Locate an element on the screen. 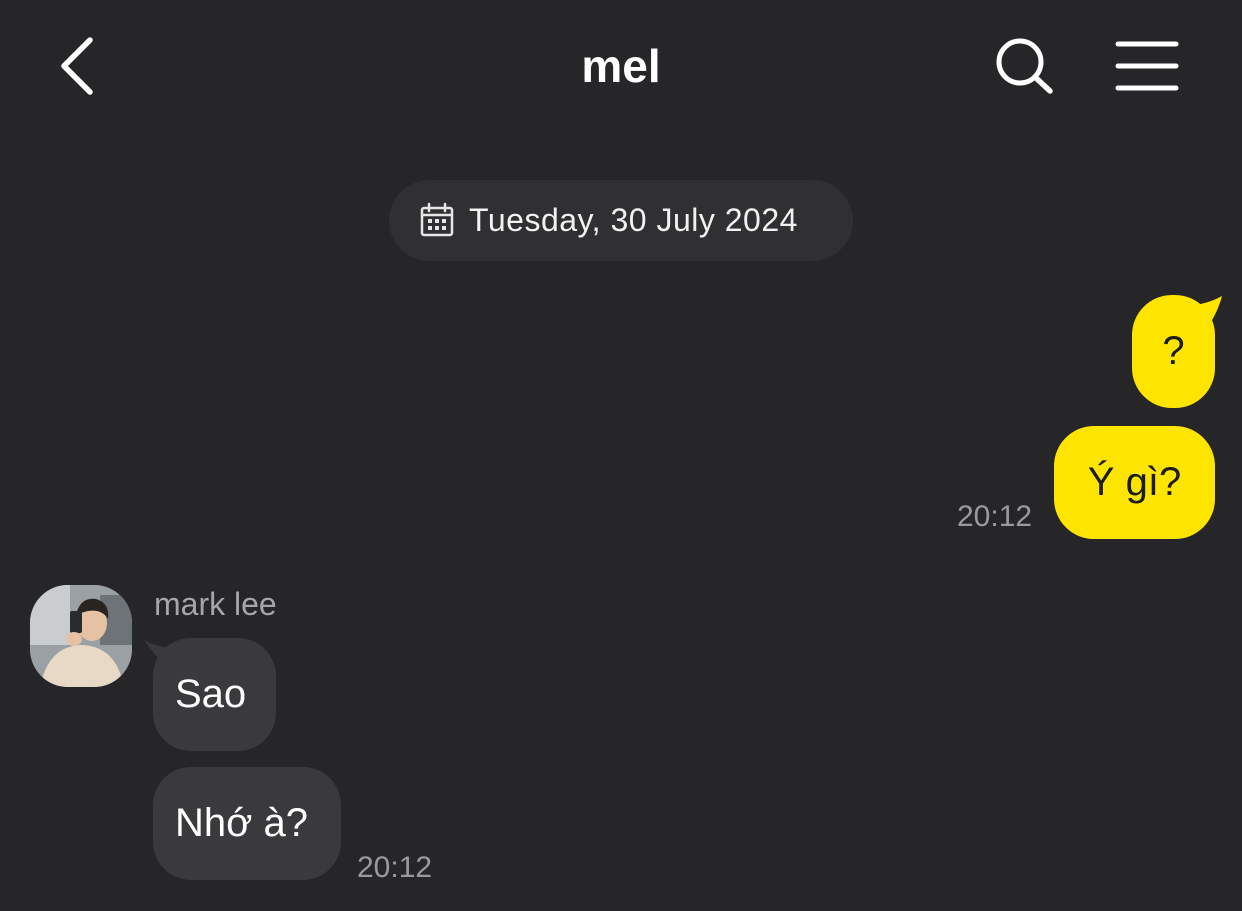 The height and width of the screenshot is (911, 1242). hamburger-menu-icon is located at coordinates (1147, 66).